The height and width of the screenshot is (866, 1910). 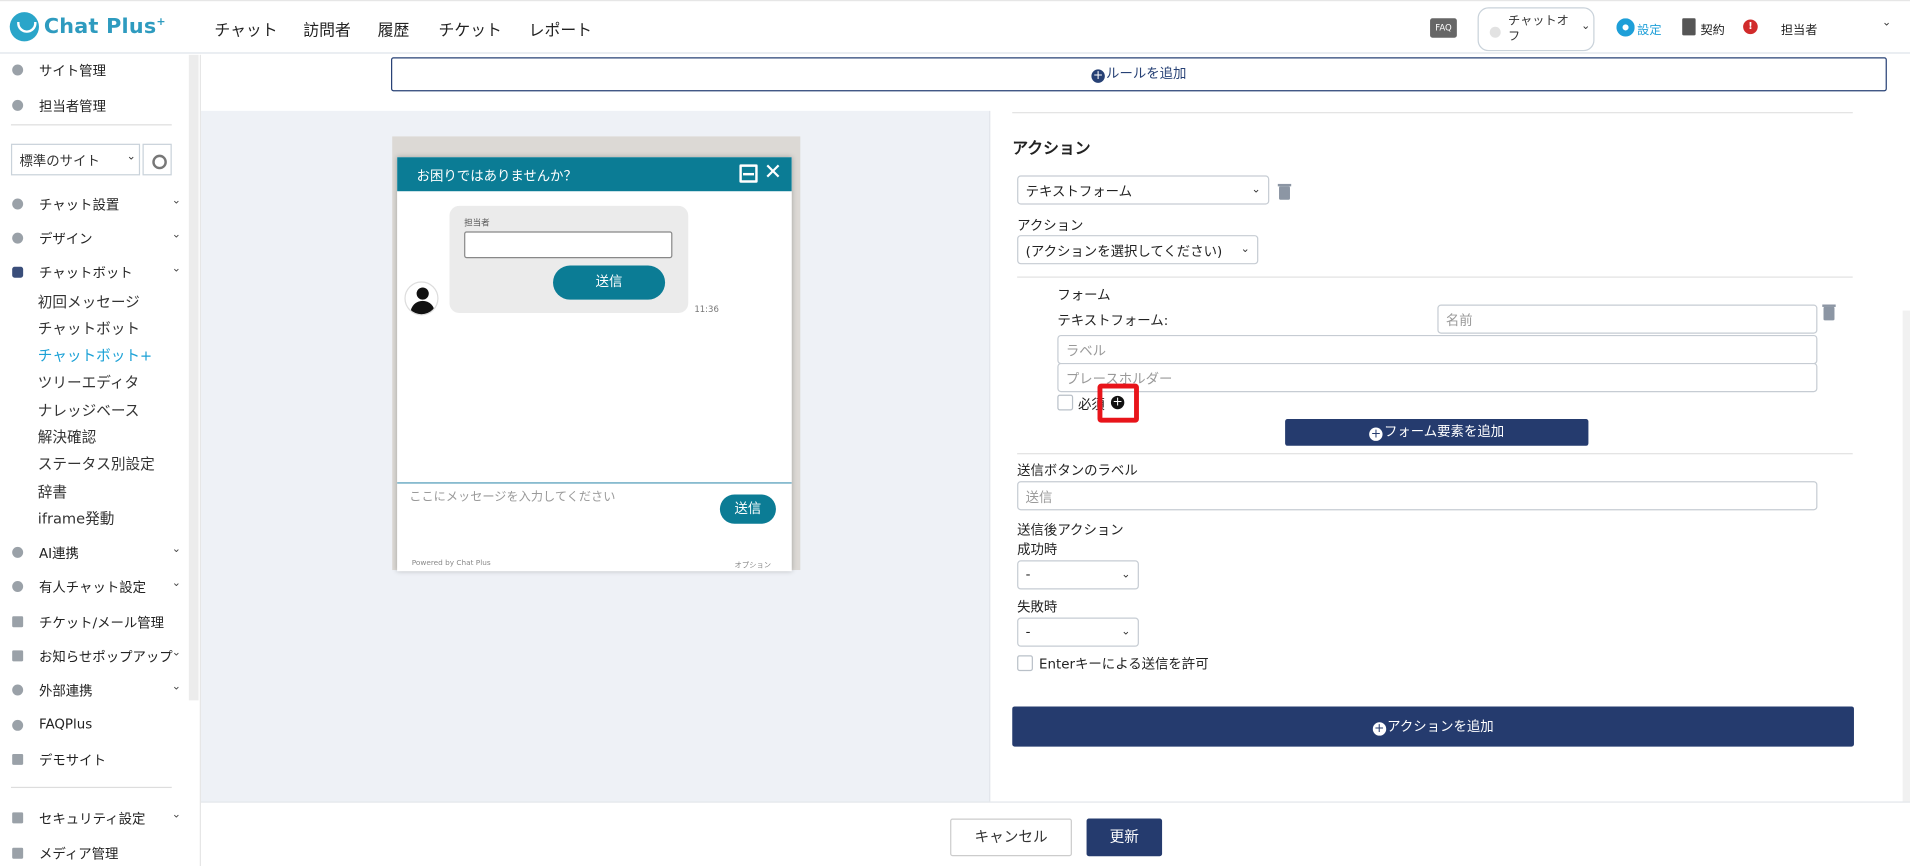 I want to click on action-type-select: テキストフォーム ⌄, so click(x=1143, y=190).